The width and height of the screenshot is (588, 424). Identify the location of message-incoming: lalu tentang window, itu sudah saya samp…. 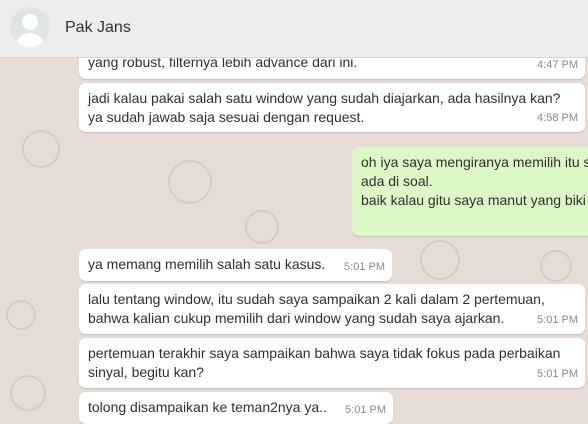
(332, 309).